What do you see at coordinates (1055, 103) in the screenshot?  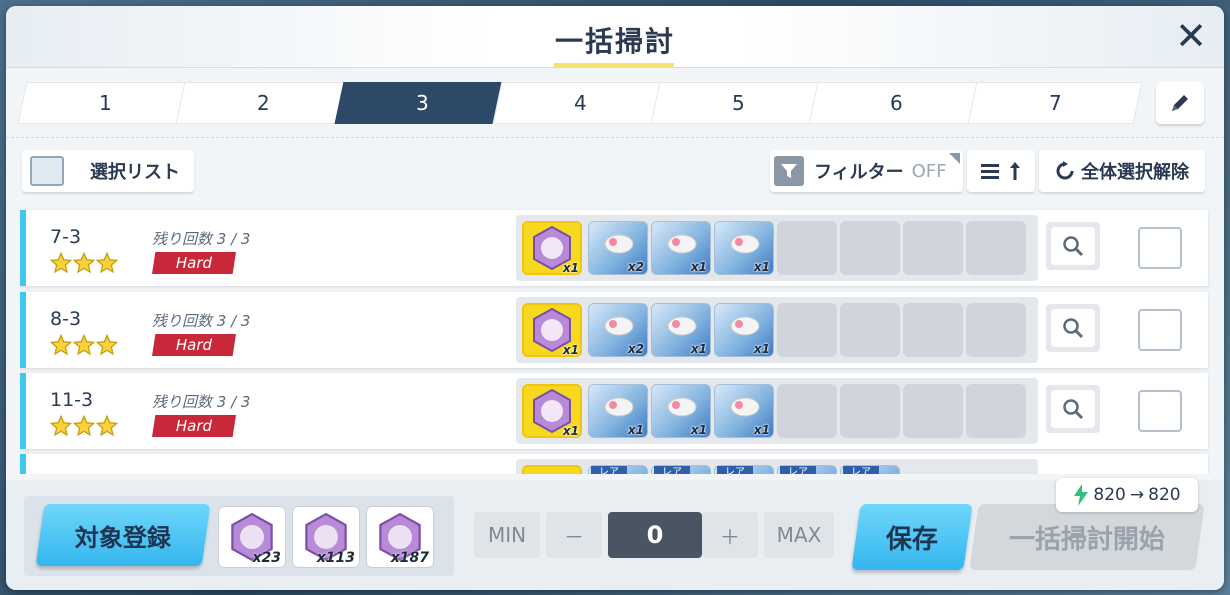 I see `tab-7: 7` at bounding box center [1055, 103].